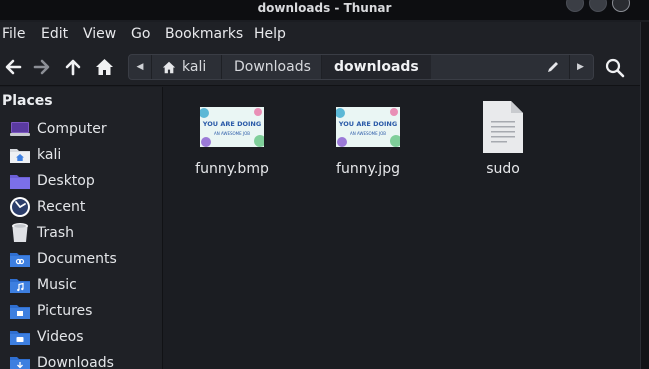 This screenshot has height=369, width=649. What do you see at coordinates (55, 233) in the screenshot?
I see `sidebar-item-label: Trash` at bounding box center [55, 233].